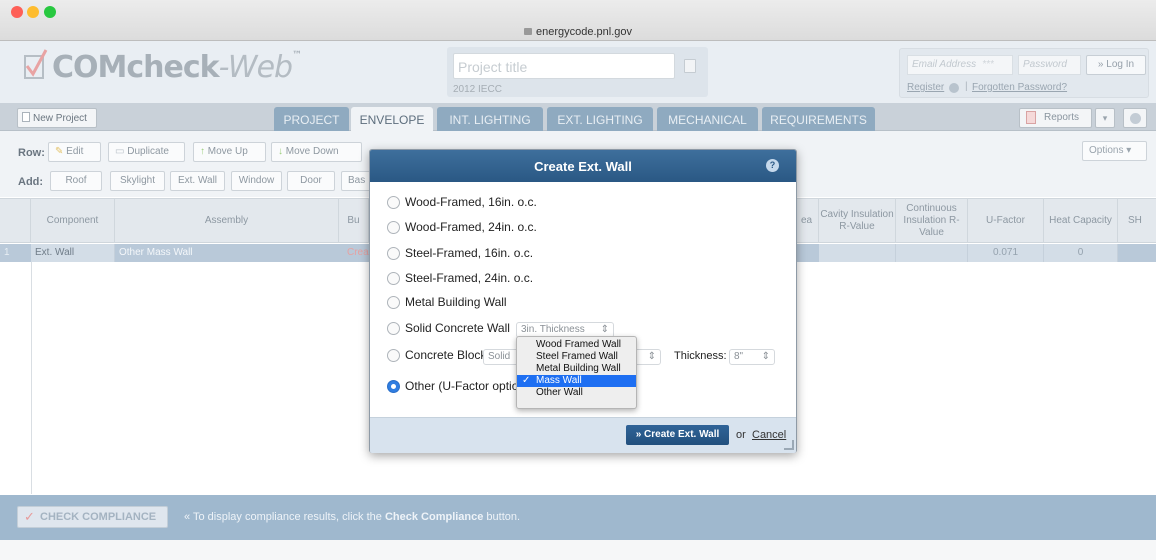 The image size is (1156, 560). Describe the element at coordinates (462, 202) in the screenshot. I see `option-wood-framed-16: Wood-Framed, 16in. o.c.` at that location.